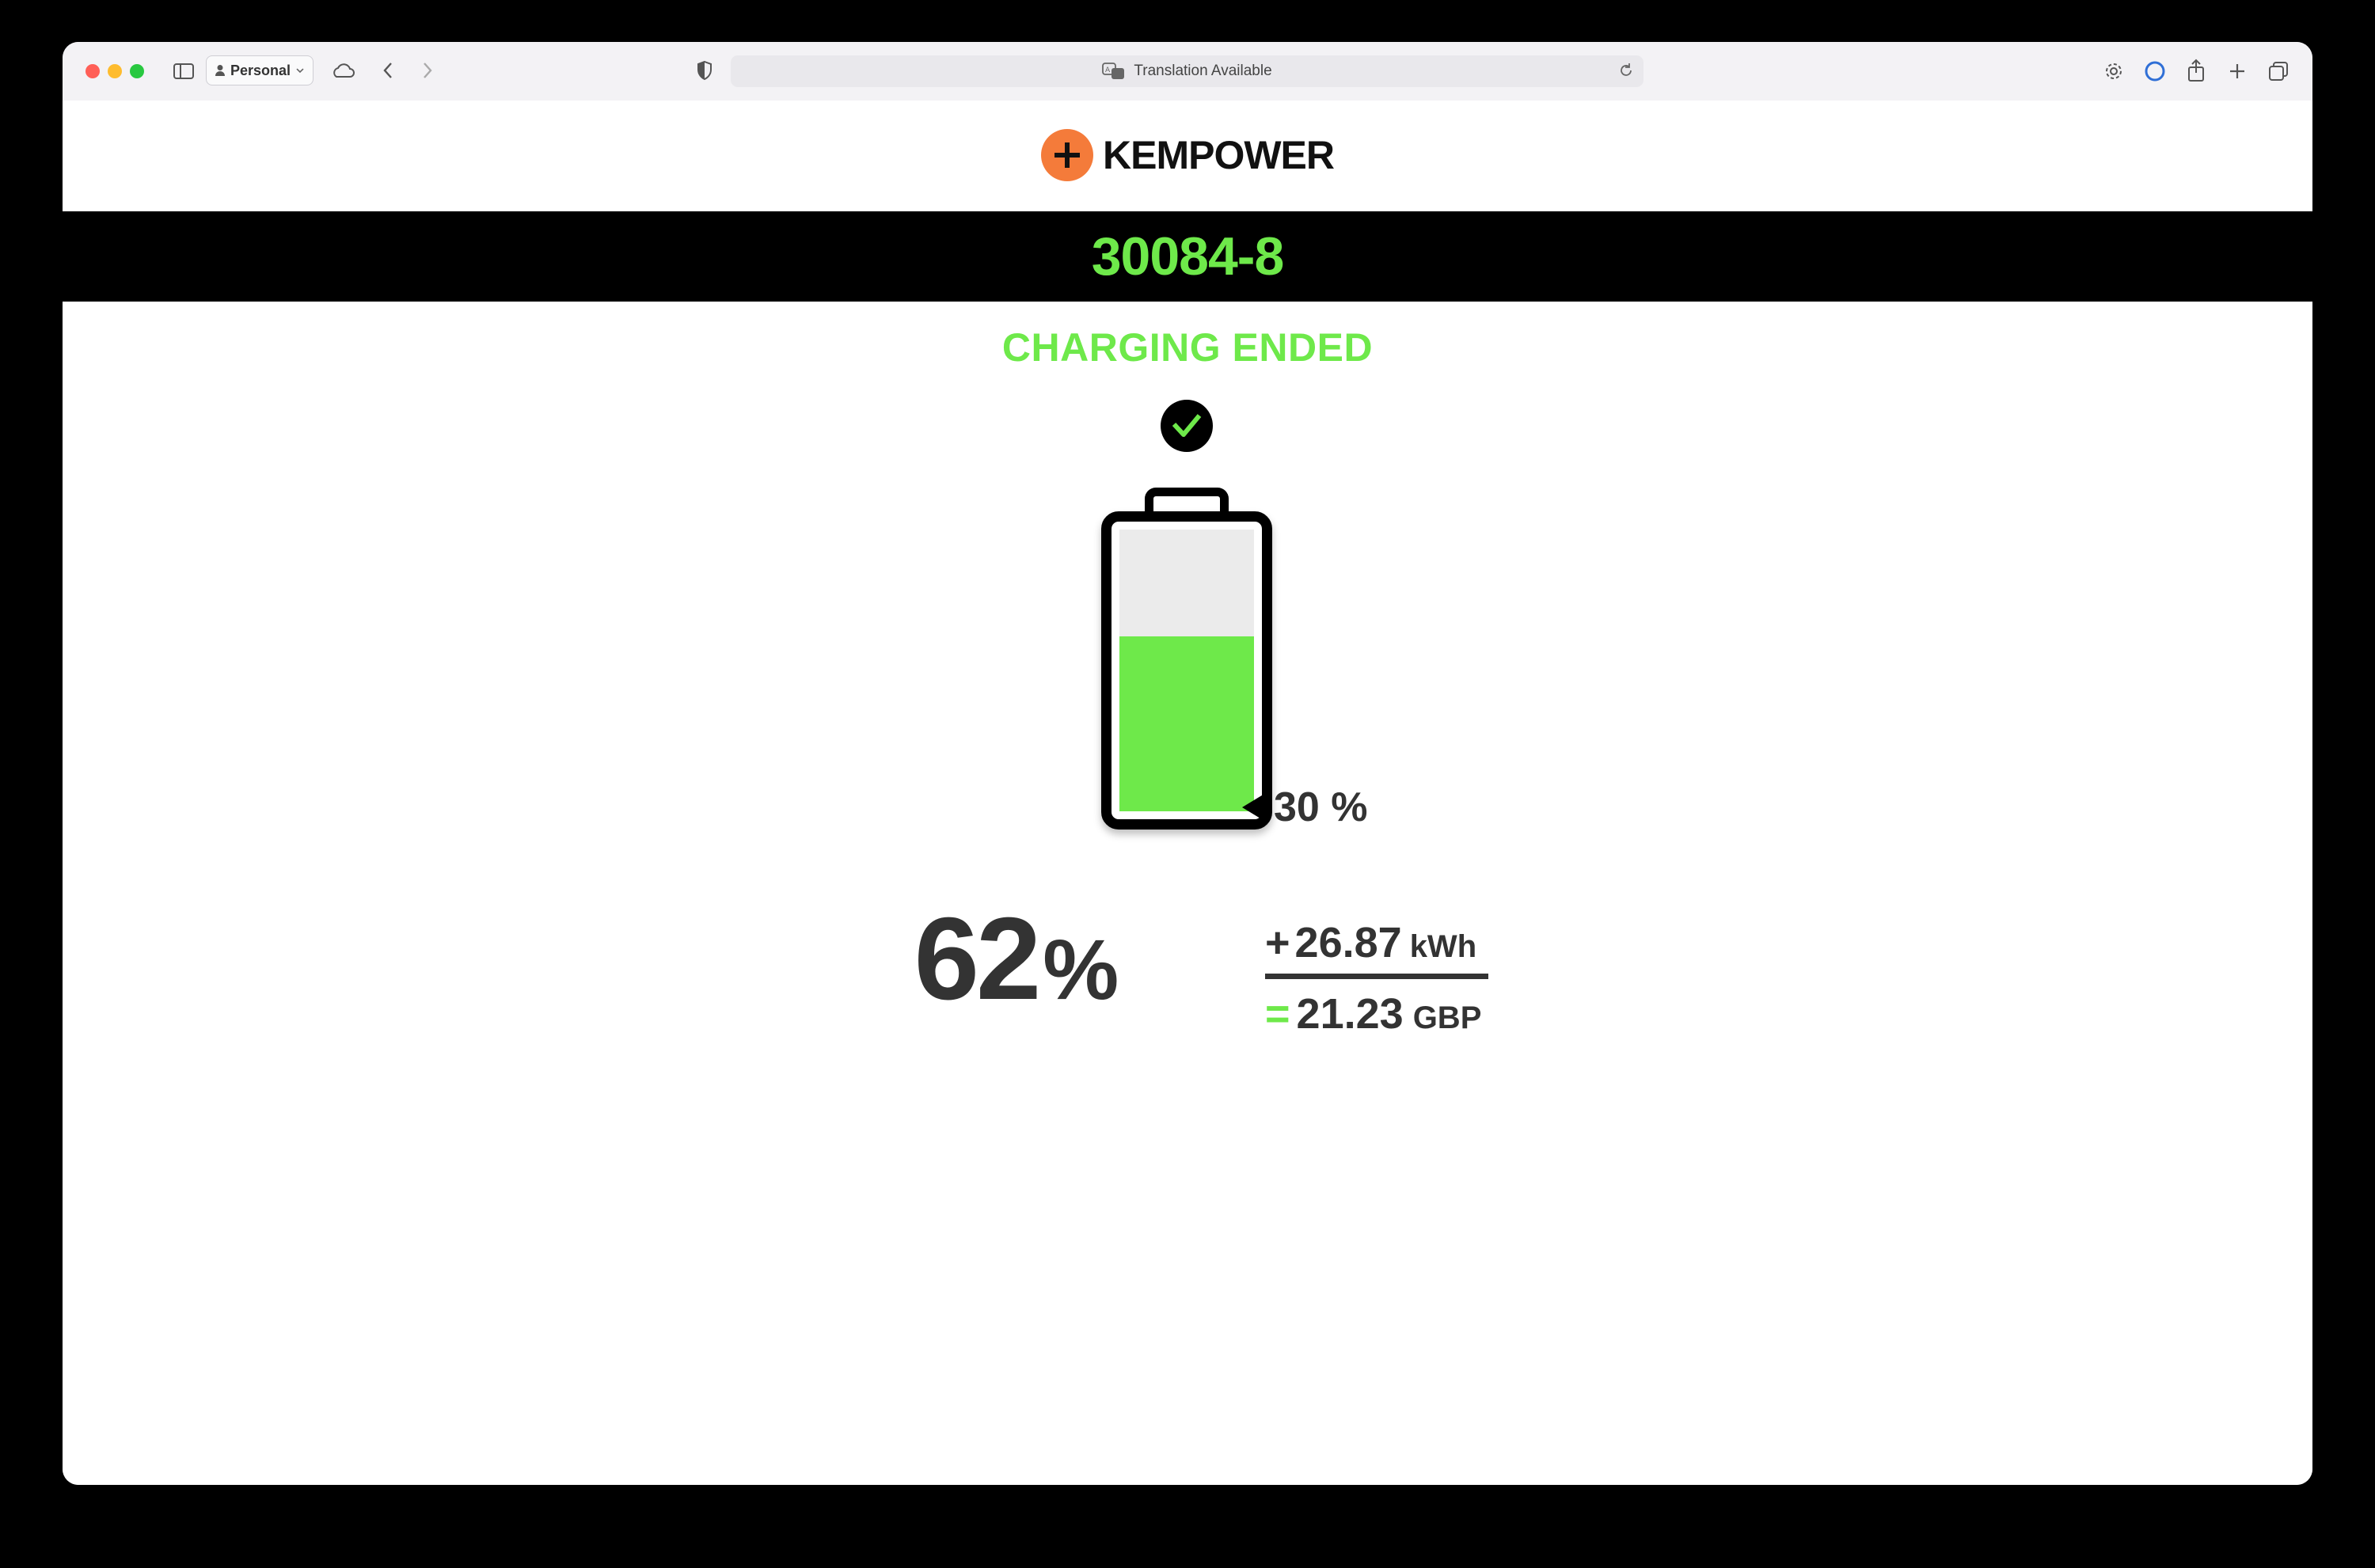  Describe the element at coordinates (1067, 155) in the screenshot. I see `plus-logo-icon` at that location.